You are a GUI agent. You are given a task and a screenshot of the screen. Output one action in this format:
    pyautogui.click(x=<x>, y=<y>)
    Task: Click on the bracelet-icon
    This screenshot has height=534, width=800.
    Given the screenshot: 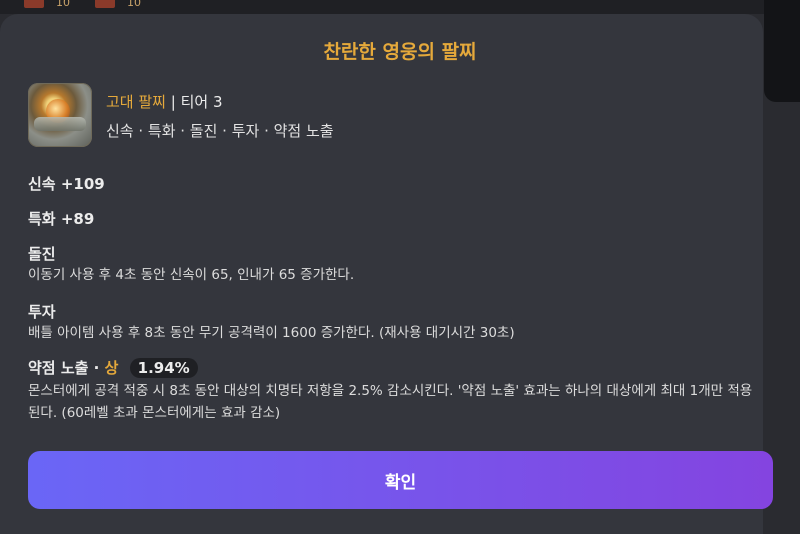 What is the action you would take?
    pyautogui.click(x=60, y=115)
    